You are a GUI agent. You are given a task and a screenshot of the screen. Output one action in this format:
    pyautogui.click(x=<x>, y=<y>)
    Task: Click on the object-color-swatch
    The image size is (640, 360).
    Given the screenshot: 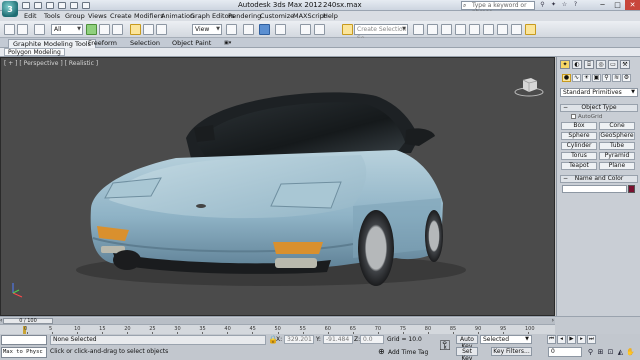 What is the action you would take?
    pyautogui.click(x=631, y=189)
    